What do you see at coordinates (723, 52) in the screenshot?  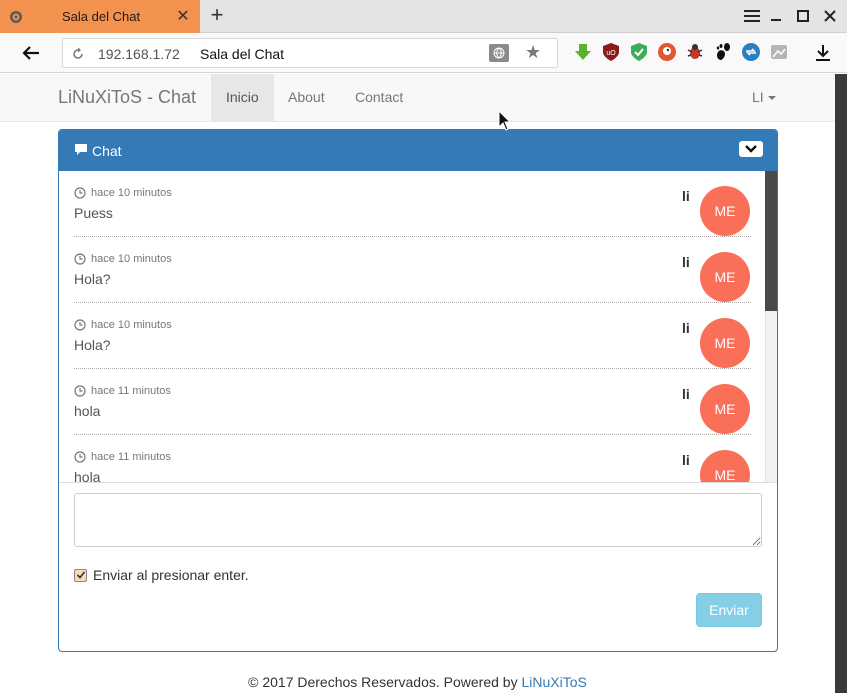 I see `gnome-extension-icon` at bounding box center [723, 52].